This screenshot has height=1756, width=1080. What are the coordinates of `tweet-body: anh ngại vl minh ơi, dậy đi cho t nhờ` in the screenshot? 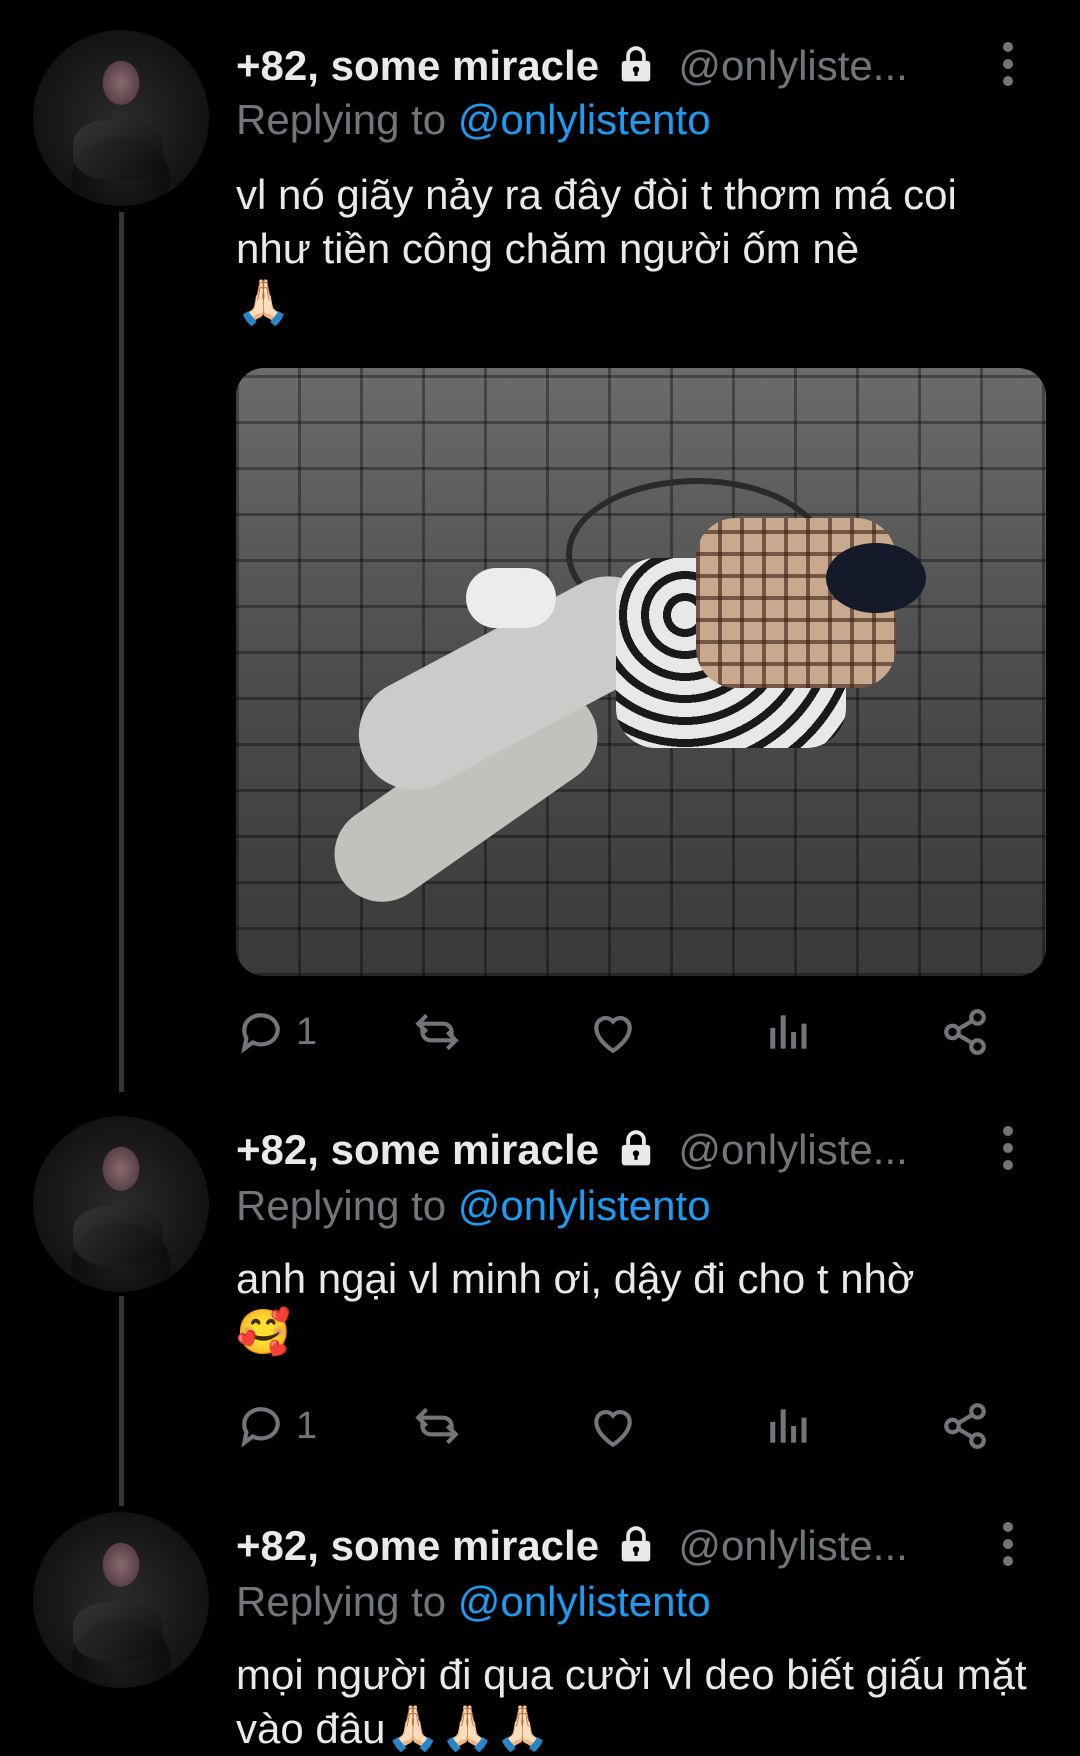 It's located at (575, 1278).